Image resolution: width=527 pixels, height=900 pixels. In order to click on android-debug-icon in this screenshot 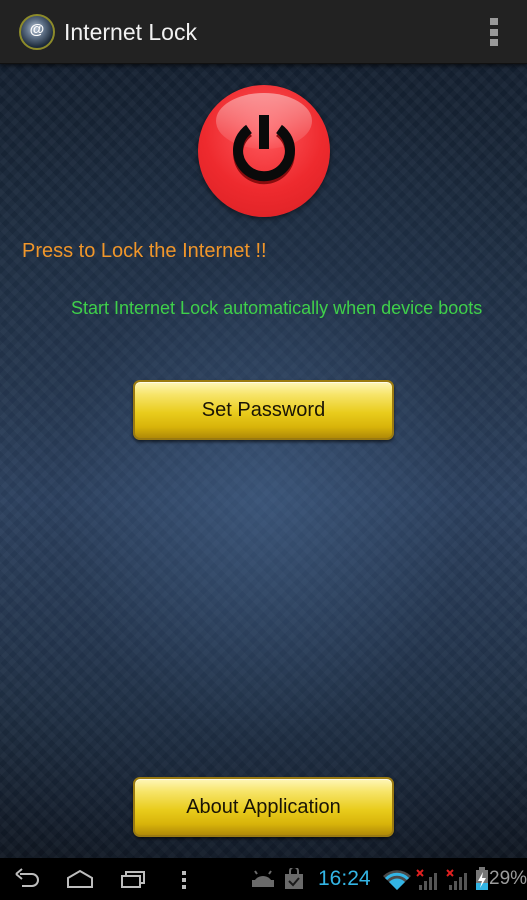, I will do `click(263, 881)`.